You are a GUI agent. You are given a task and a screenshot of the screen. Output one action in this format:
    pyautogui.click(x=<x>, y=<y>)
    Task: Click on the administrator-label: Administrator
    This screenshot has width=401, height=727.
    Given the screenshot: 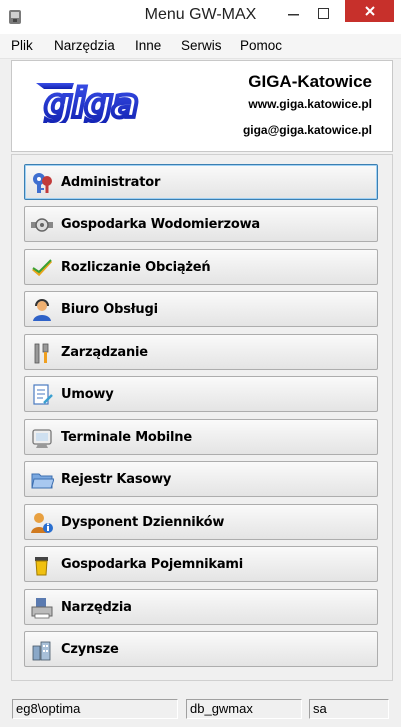 What is the action you would take?
    pyautogui.click(x=111, y=182)
    